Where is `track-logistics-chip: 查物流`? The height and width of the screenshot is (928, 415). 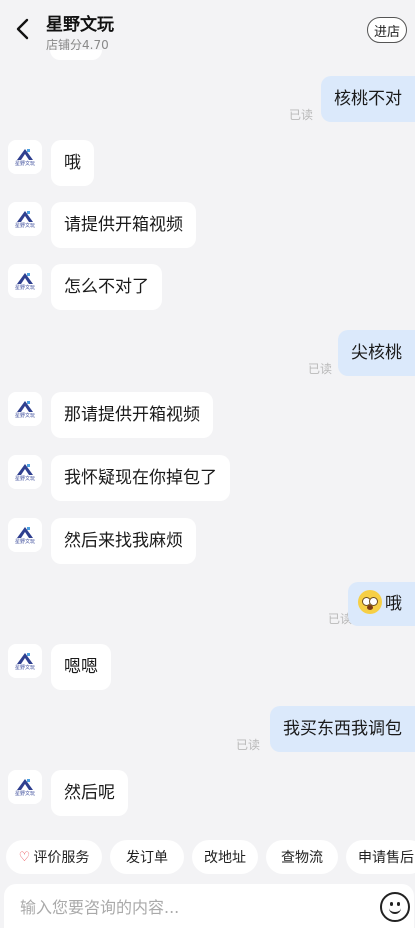
track-logistics-chip: 查物流 is located at coordinates (302, 857).